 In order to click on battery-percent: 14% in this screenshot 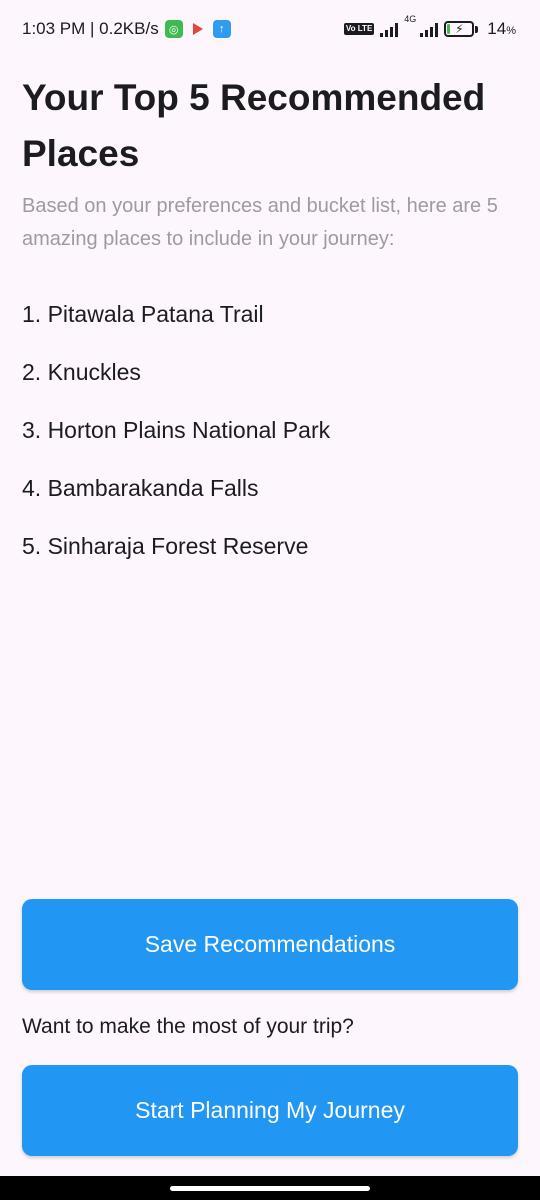, I will do `click(501, 29)`.